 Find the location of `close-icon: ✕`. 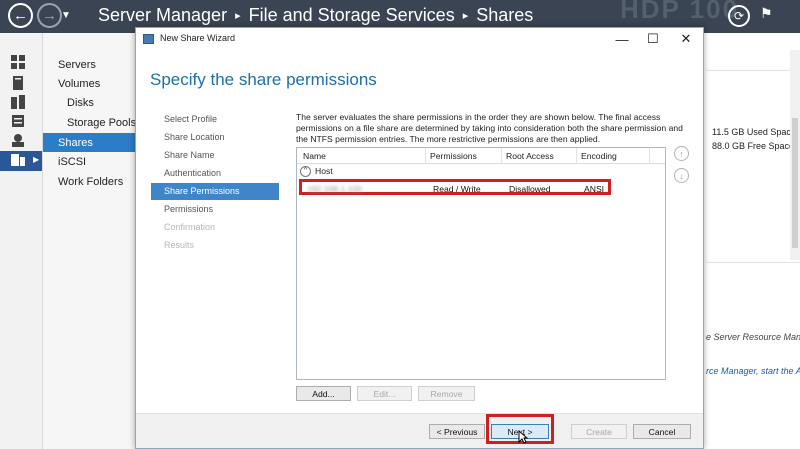

close-icon: ✕ is located at coordinates (686, 39).